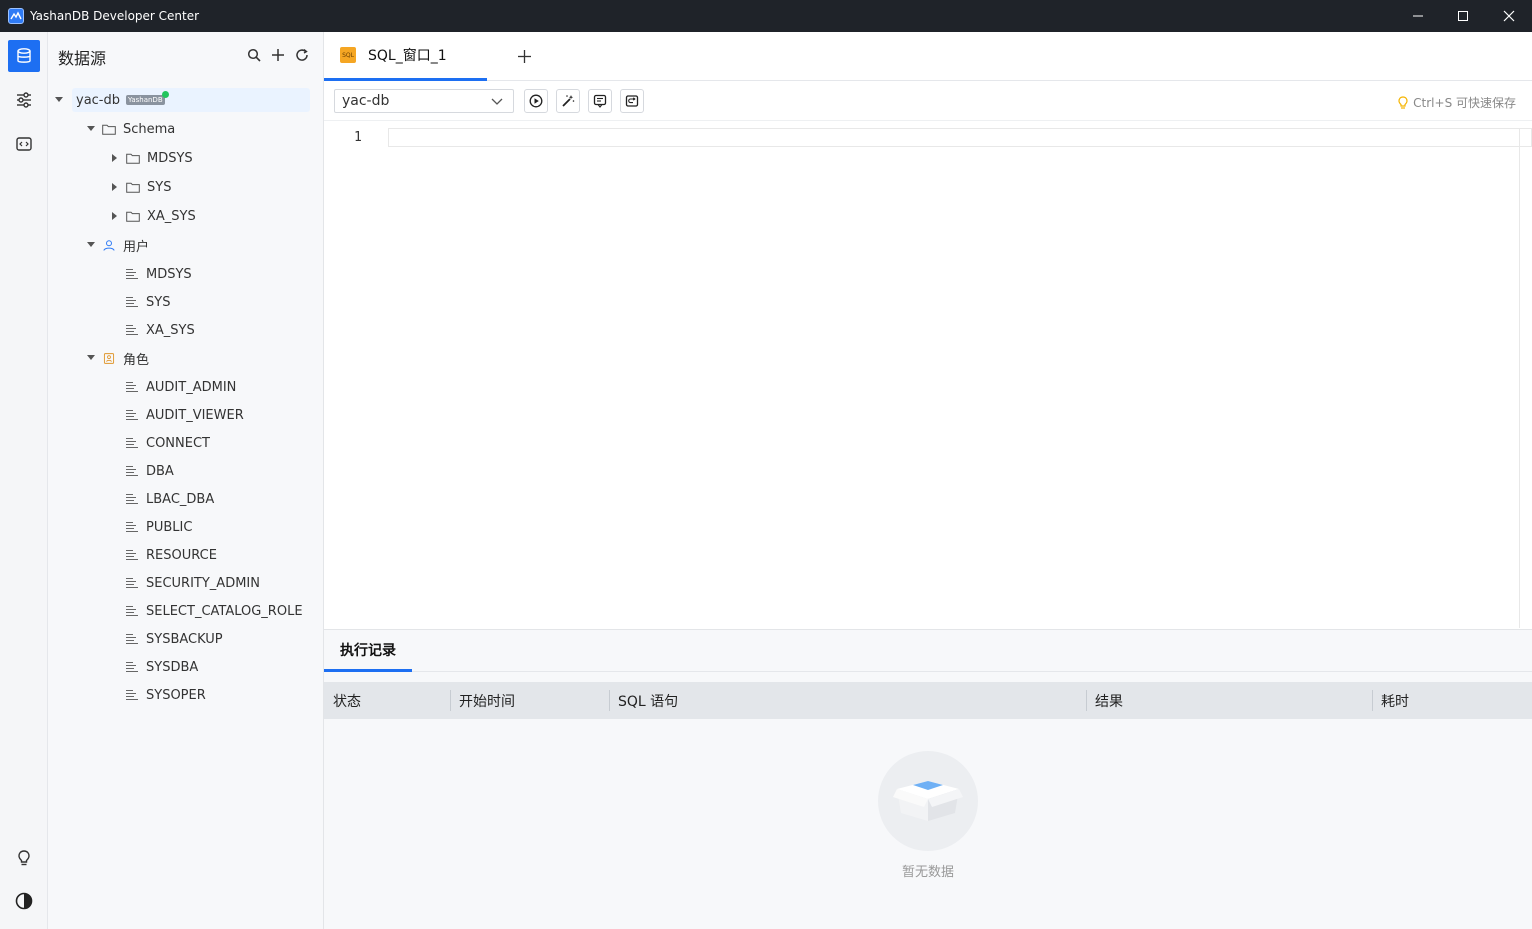 The width and height of the screenshot is (1532, 929). Describe the element at coordinates (203, 583) in the screenshot. I see `tree-node-label: SECURITY_ADMIN` at that location.